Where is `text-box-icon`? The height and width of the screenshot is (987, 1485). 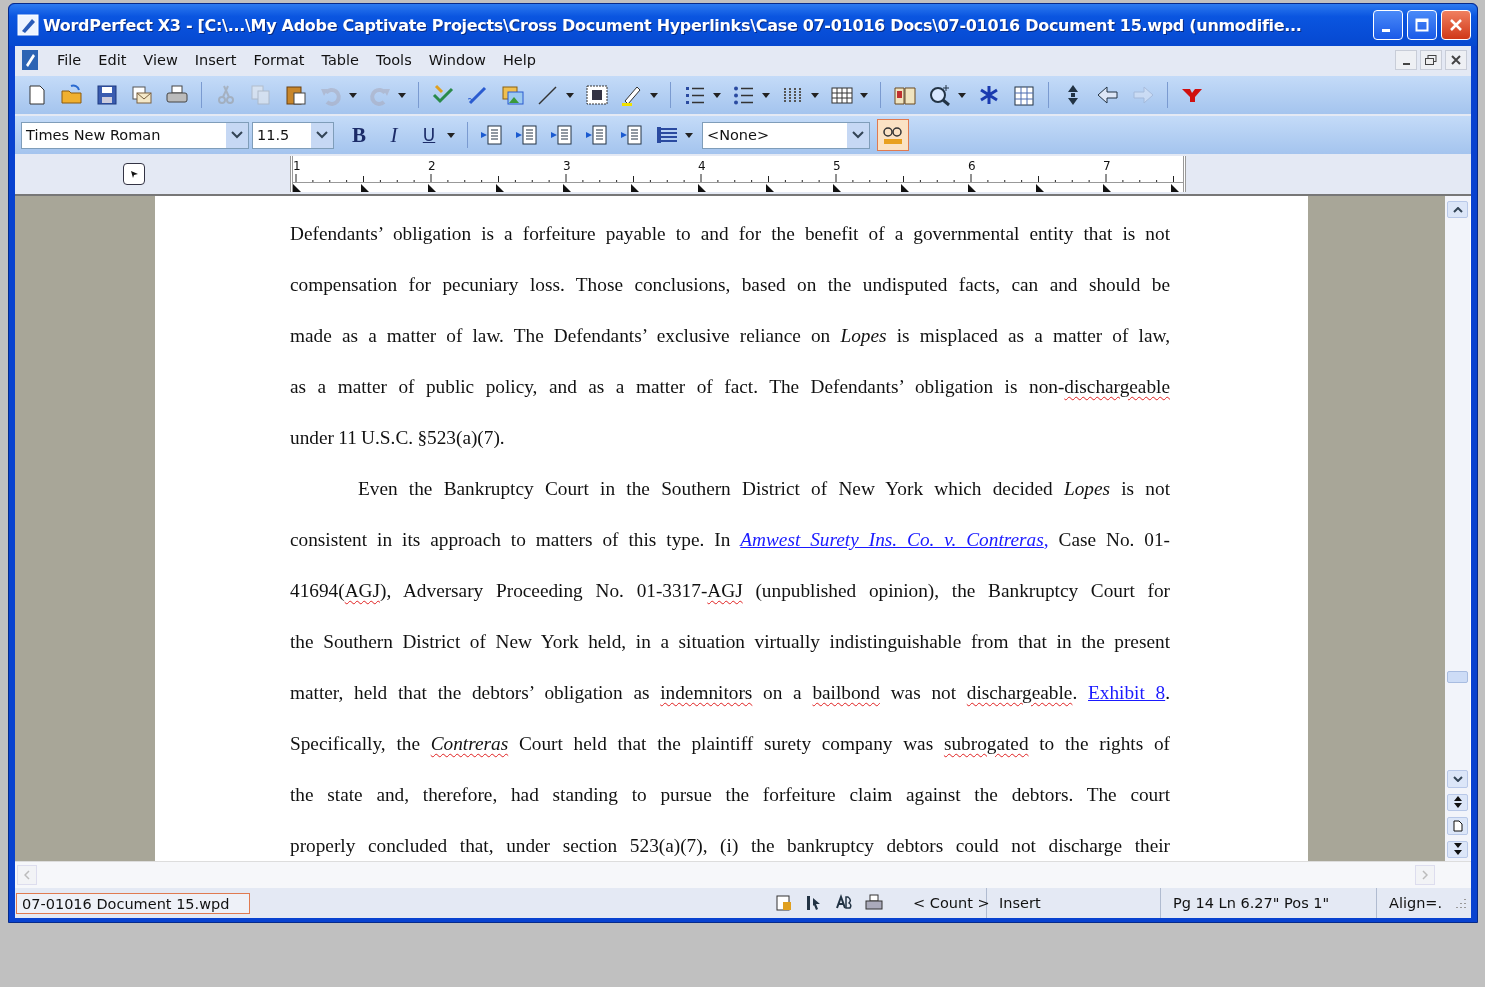
text-box-icon is located at coordinates (597, 95).